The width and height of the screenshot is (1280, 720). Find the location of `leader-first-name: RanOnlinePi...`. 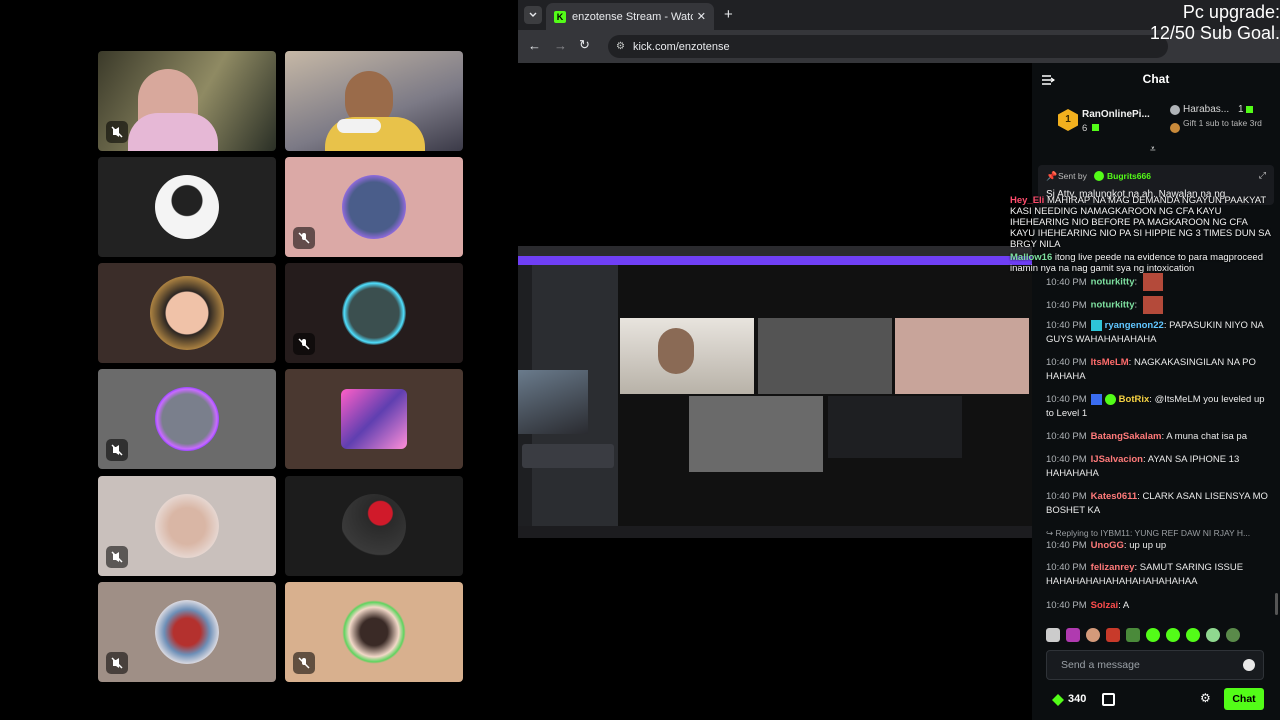

leader-first-name: RanOnlinePi... is located at coordinates (1116, 114).